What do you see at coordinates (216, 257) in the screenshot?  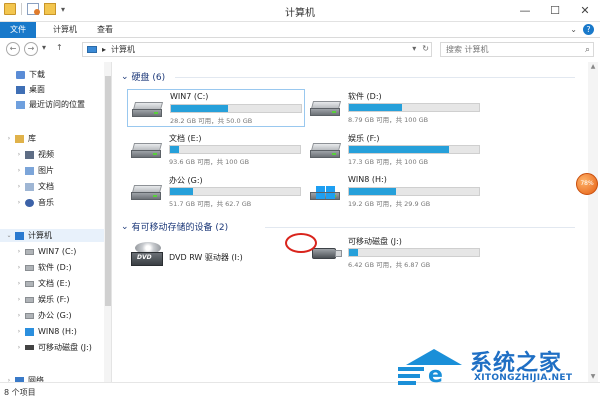 I see `dvd-drive-tile: DVD DVD RW 驱动器 (I:)` at bounding box center [216, 257].